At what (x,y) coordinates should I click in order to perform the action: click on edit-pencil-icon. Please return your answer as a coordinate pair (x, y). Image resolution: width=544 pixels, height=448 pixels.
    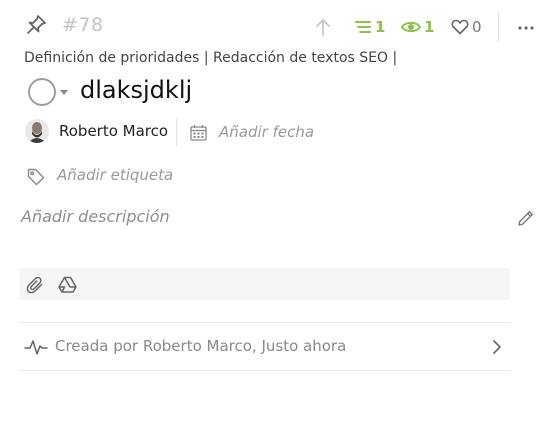
    Looking at the image, I should click on (526, 218).